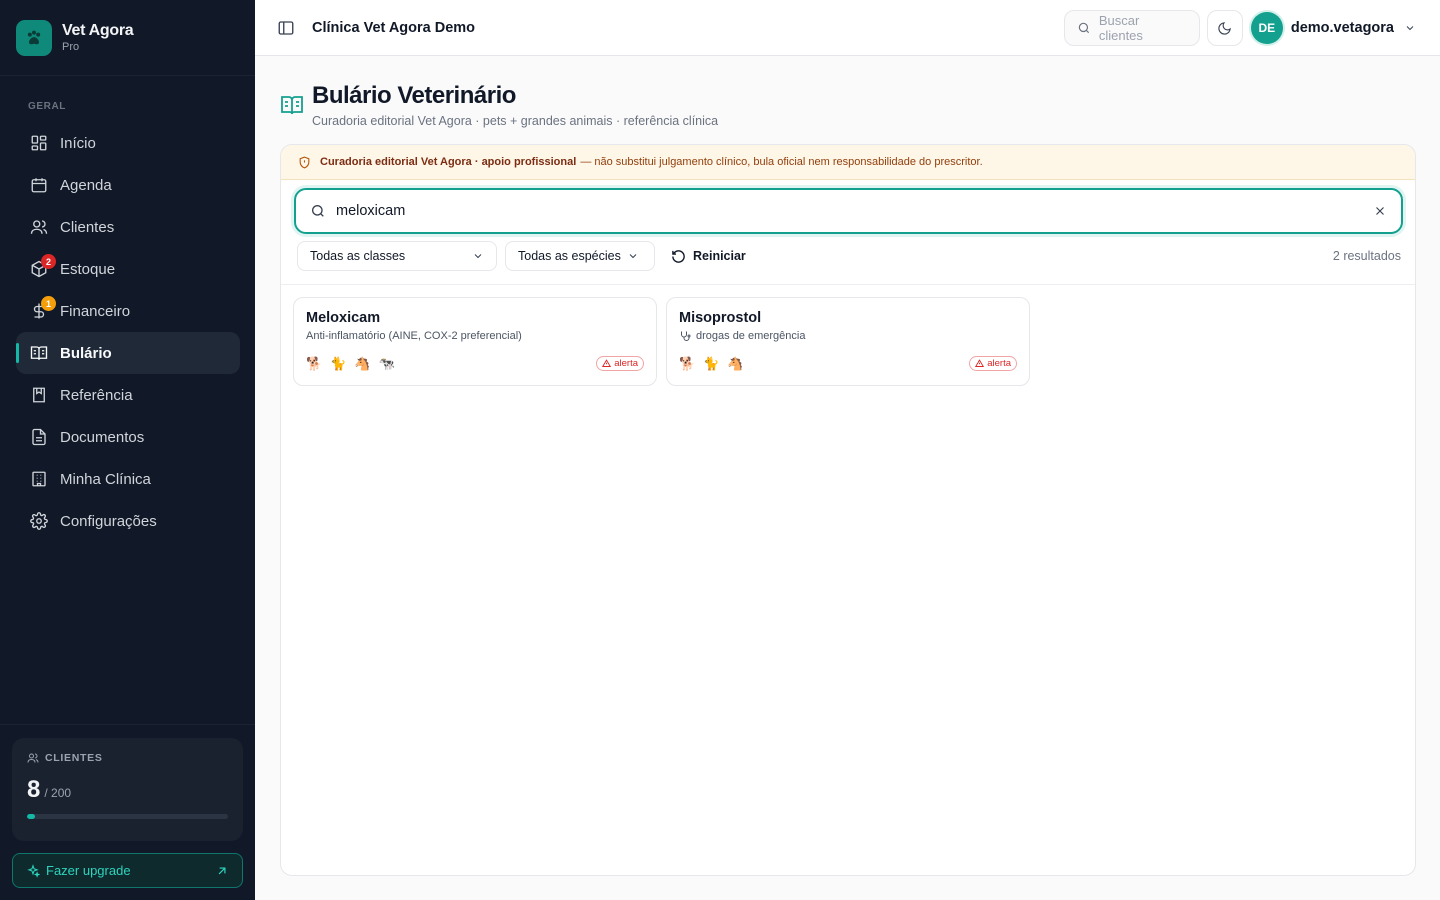 The height and width of the screenshot is (900, 1440). I want to click on notification-badge: 1, so click(48, 303).